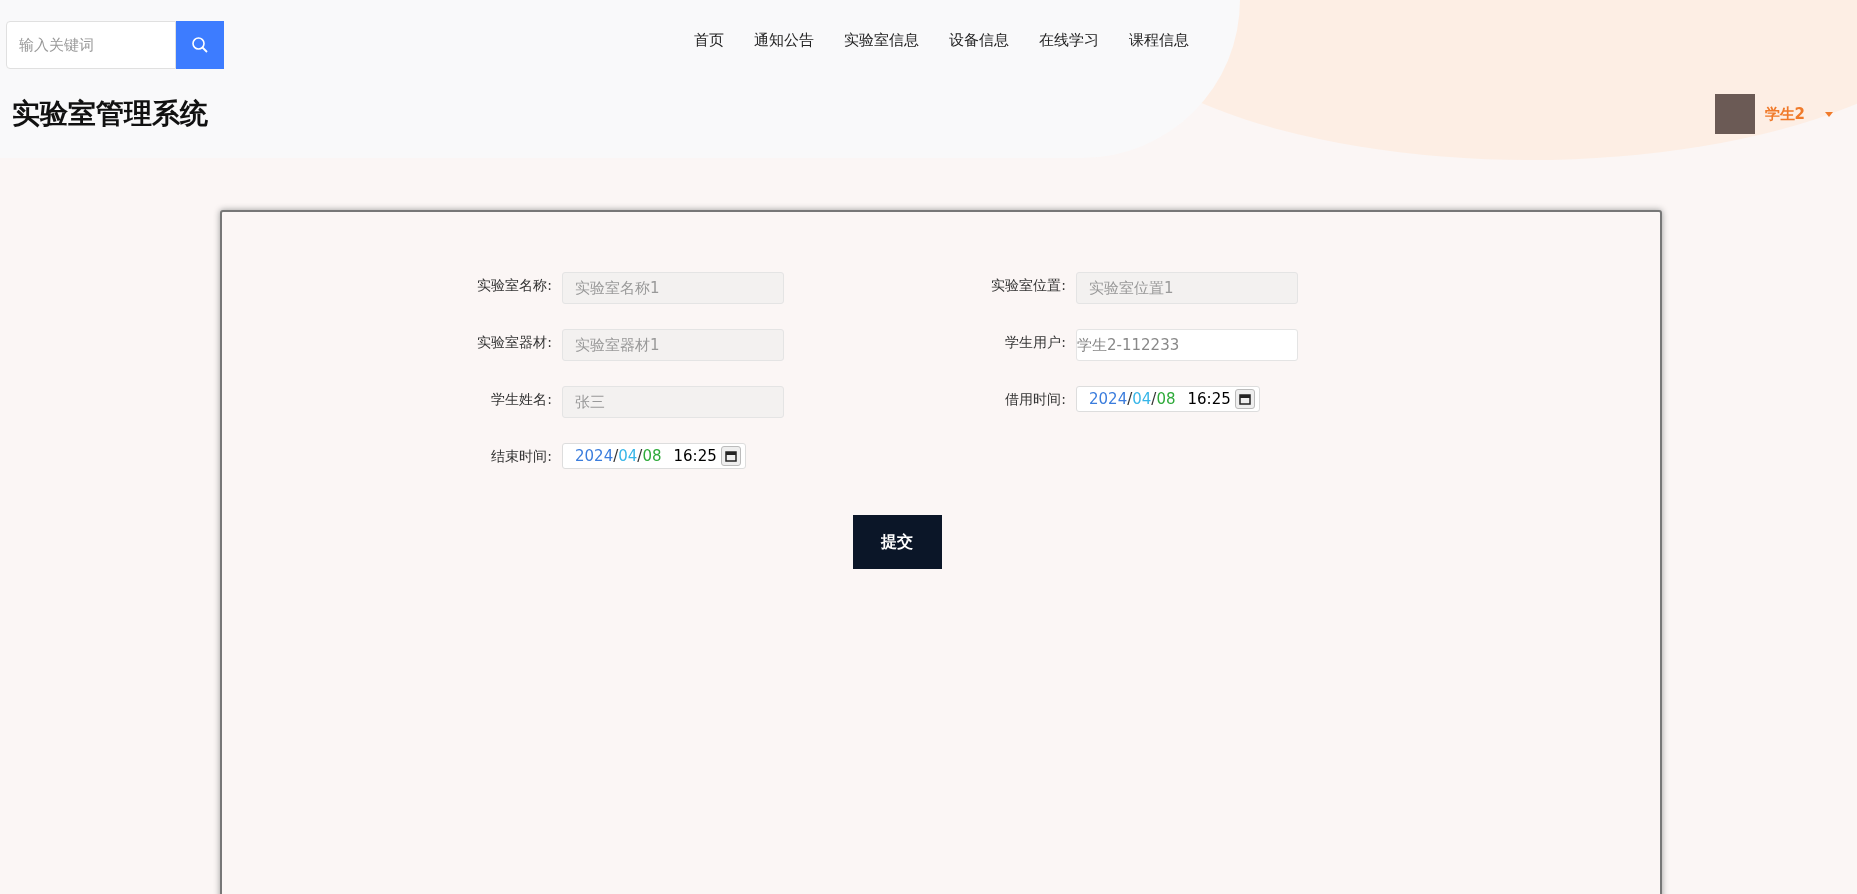  Describe the element at coordinates (979, 40) in the screenshot. I see `nav-link: 设备信息` at that location.